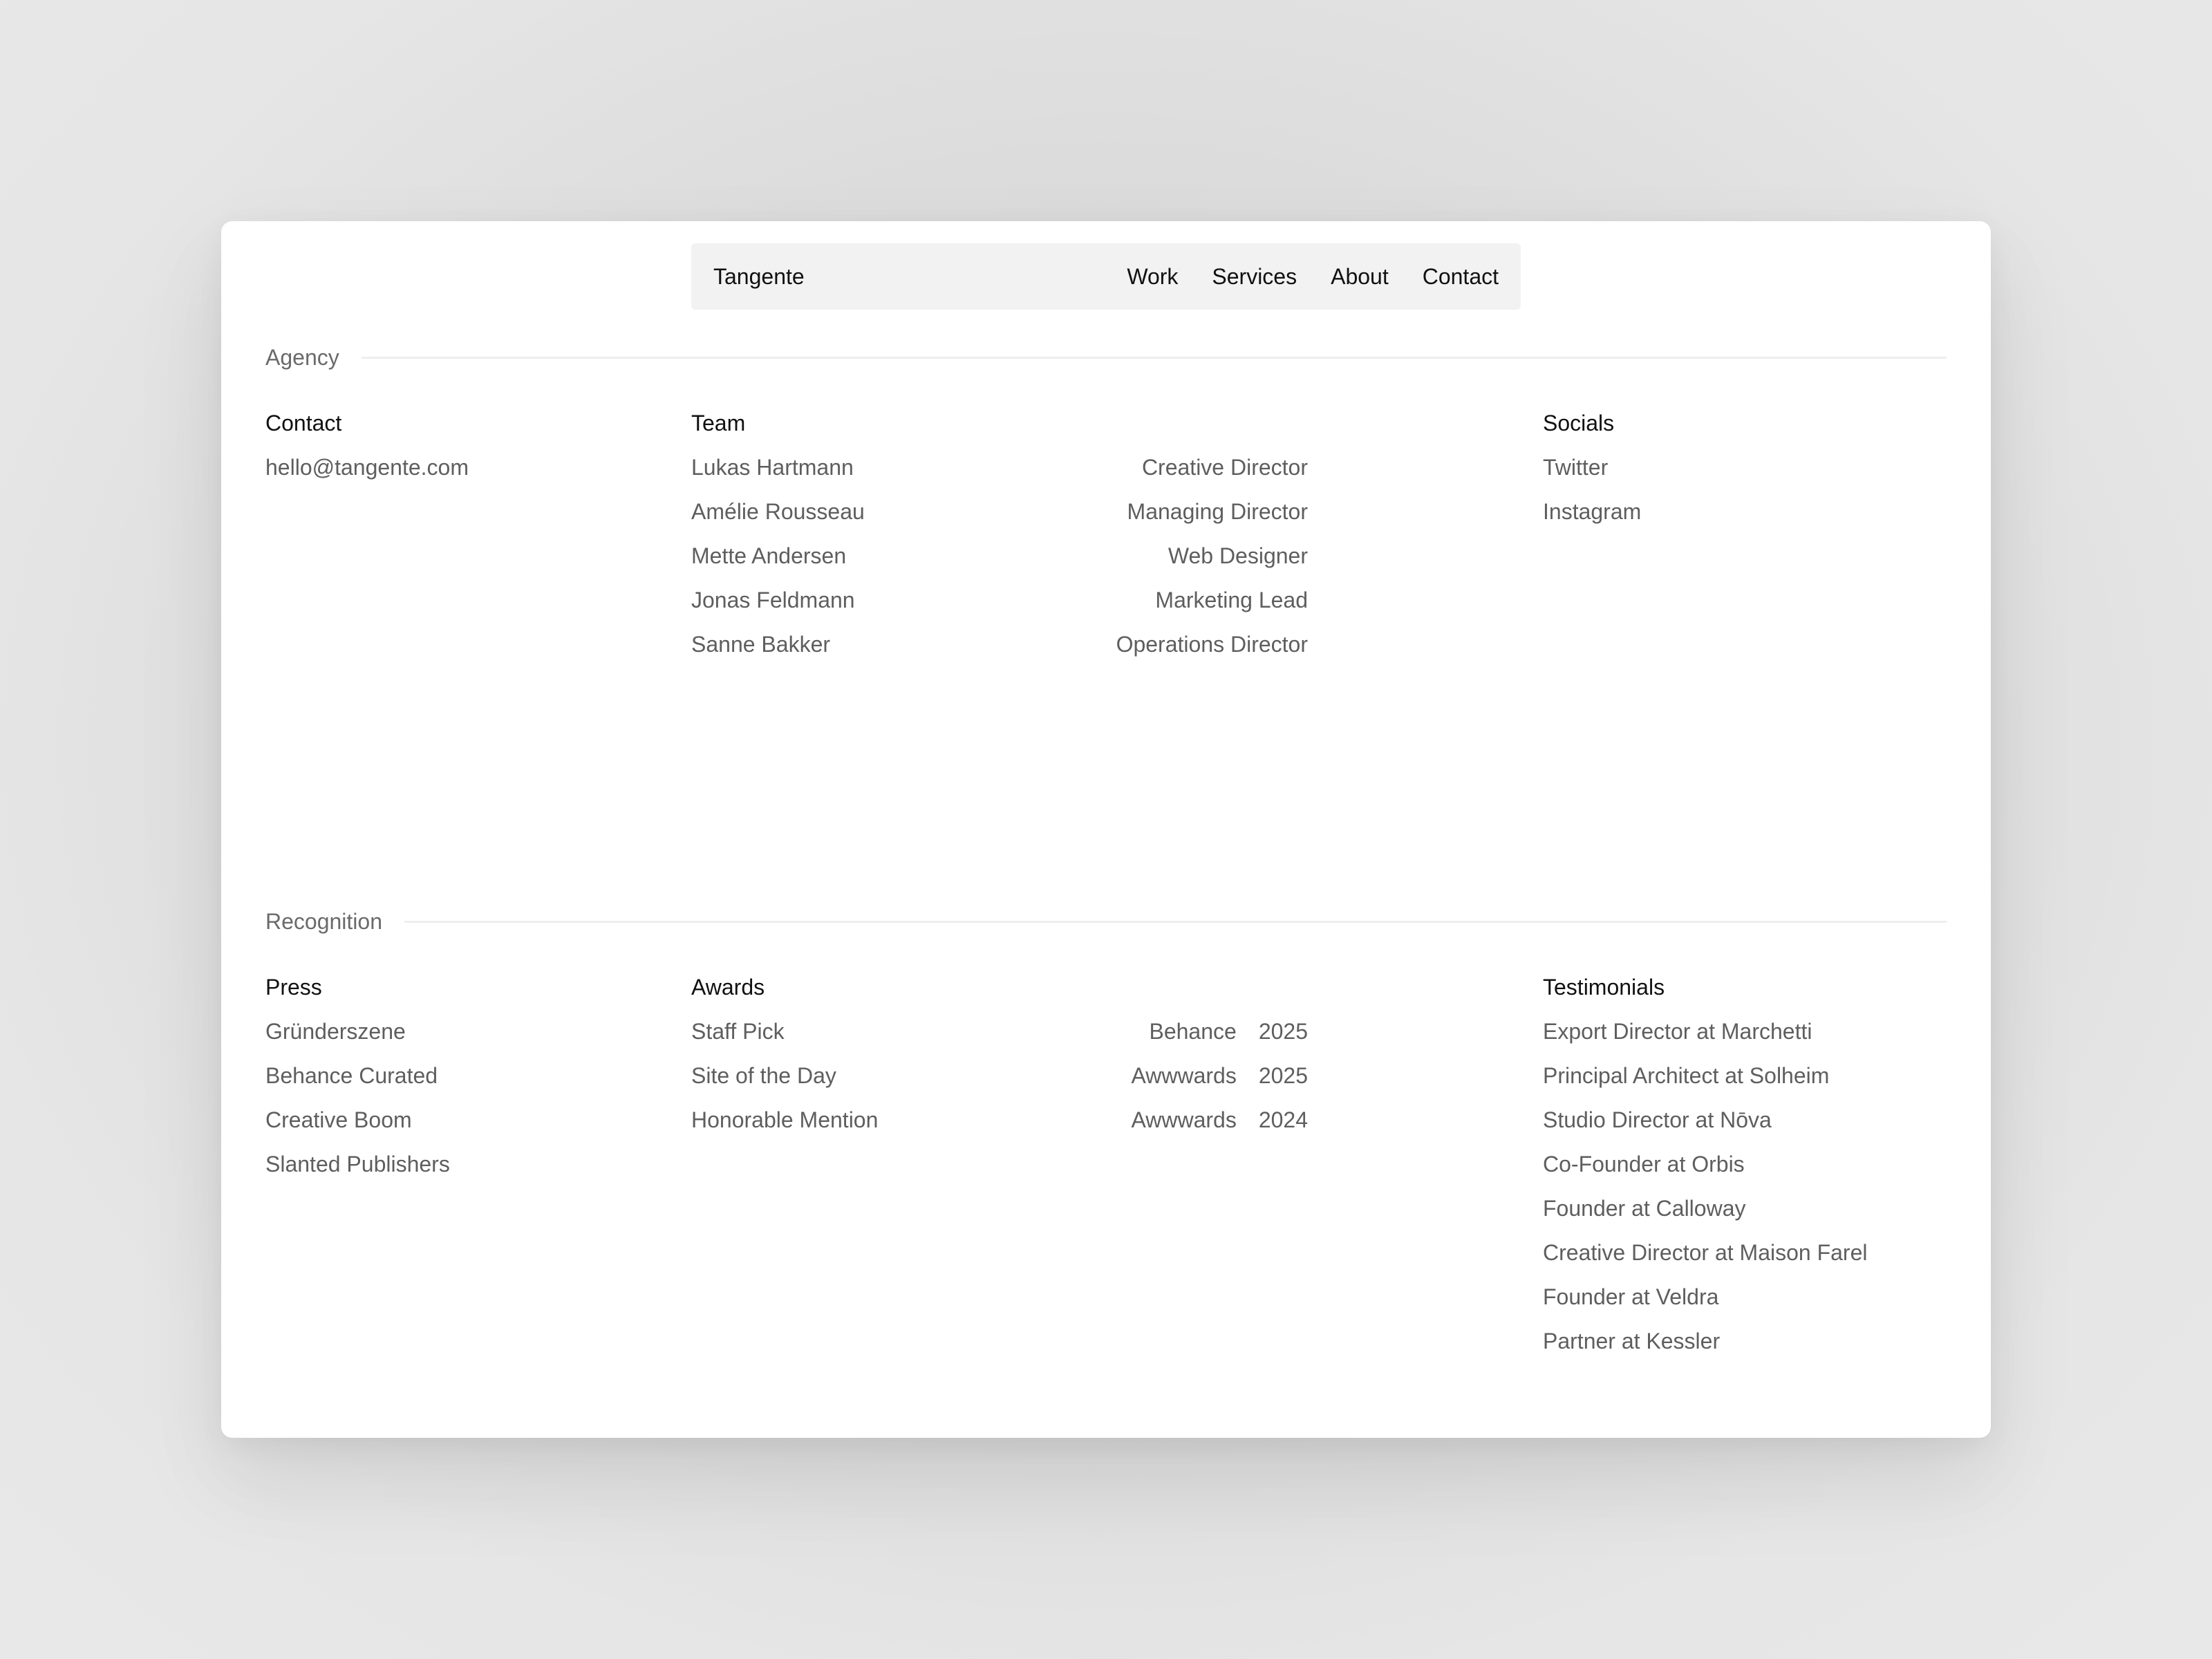  Describe the element at coordinates (1750, 1040) in the screenshot. I see `testimonial-item: Export Director at Marchetti` at that location.